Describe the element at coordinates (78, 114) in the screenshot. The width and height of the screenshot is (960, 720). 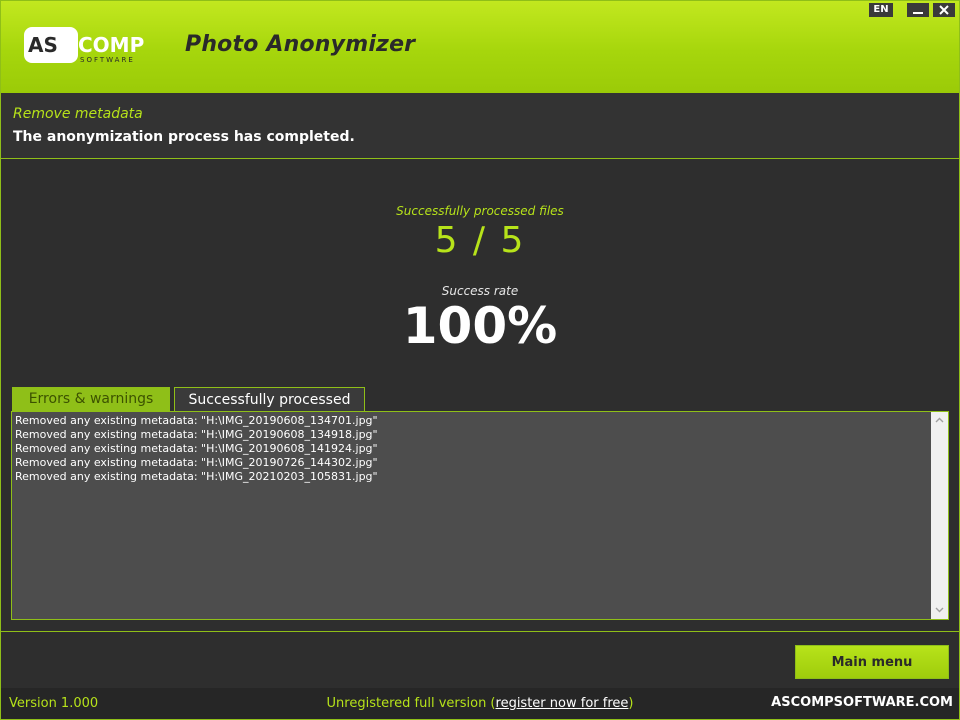
I see `step-label: Remove metadata` at that location.